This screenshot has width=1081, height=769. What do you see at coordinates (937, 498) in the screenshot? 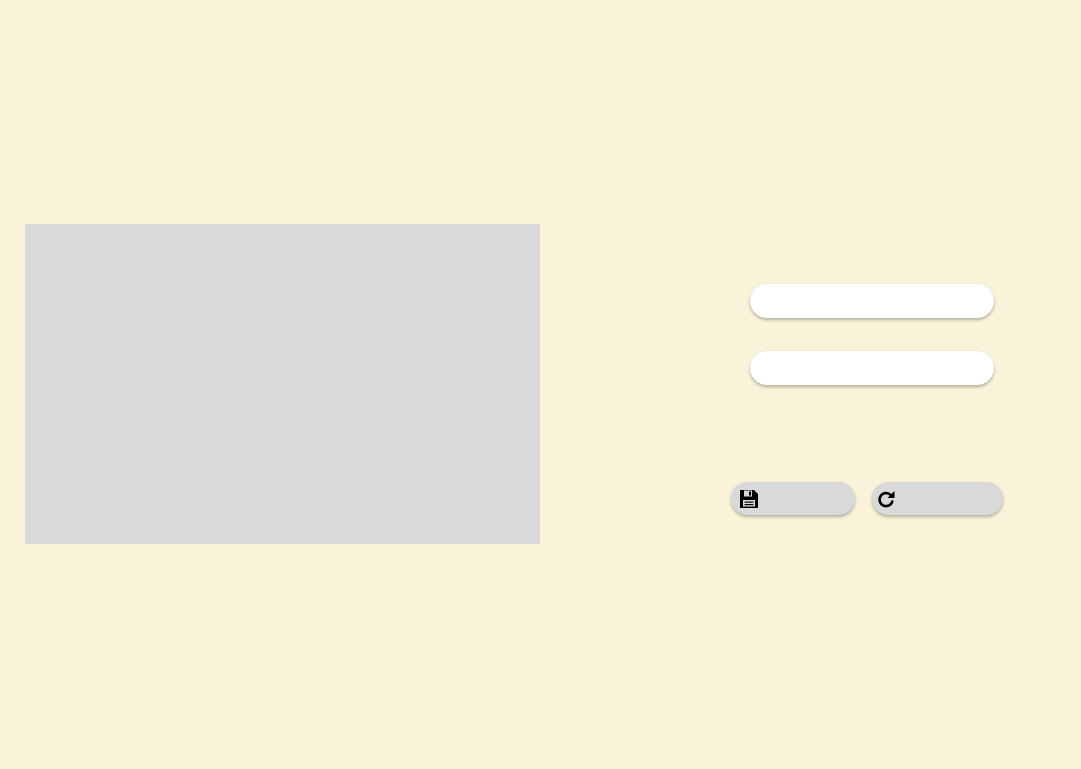
I see `redo-button` at bounding box center [937, 498].